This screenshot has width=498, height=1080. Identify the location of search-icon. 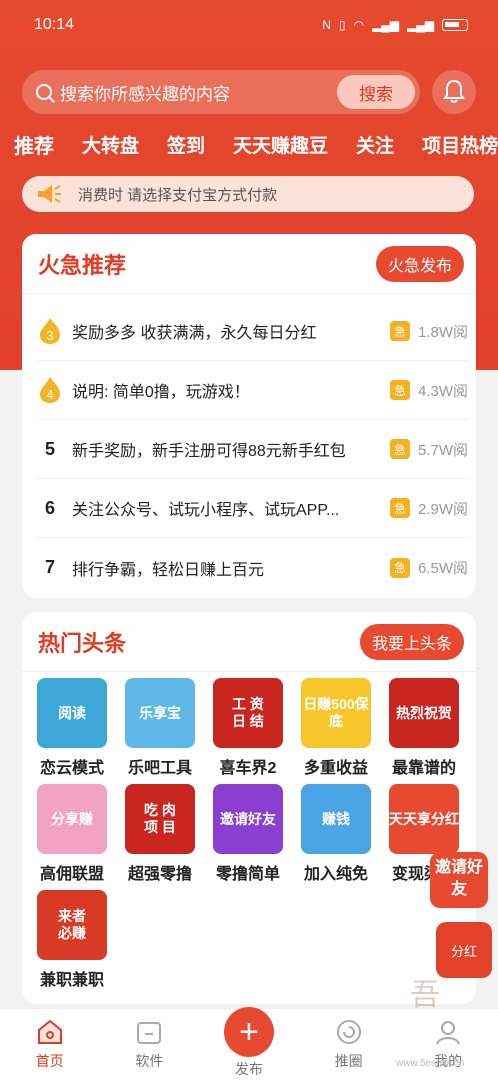
(44, 92).